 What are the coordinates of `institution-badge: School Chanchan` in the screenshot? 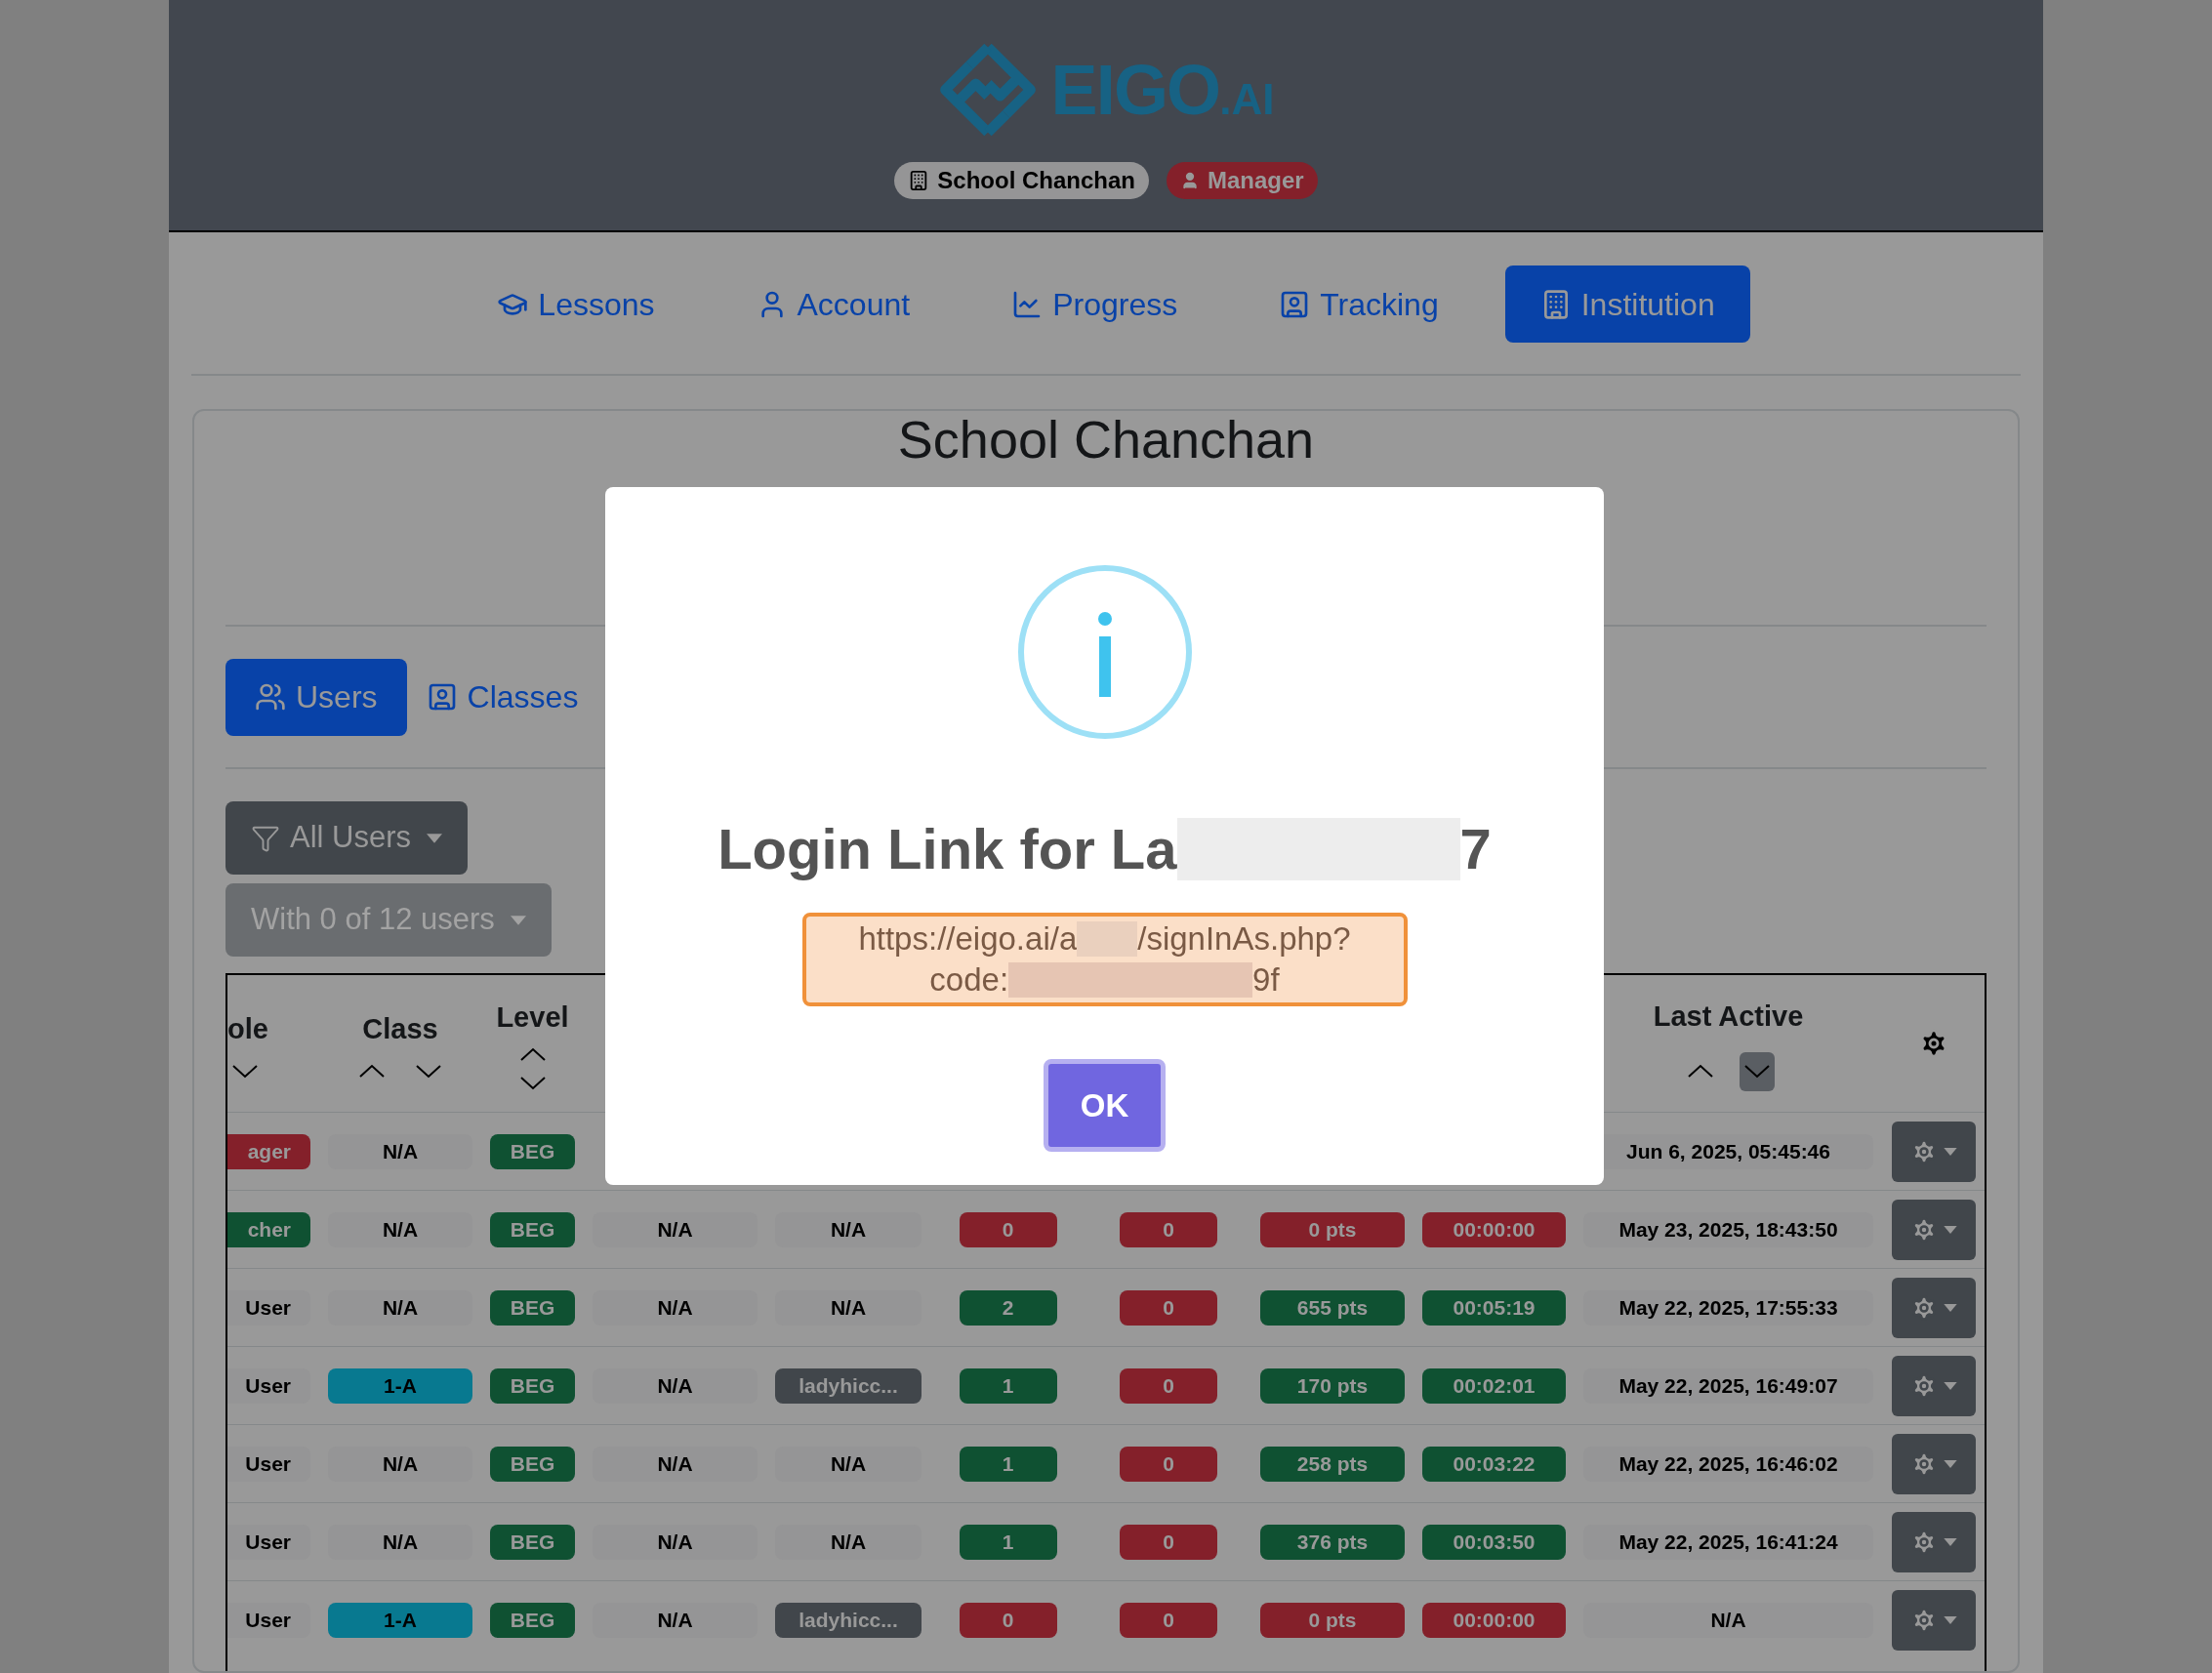 It's located at (1022, 180).